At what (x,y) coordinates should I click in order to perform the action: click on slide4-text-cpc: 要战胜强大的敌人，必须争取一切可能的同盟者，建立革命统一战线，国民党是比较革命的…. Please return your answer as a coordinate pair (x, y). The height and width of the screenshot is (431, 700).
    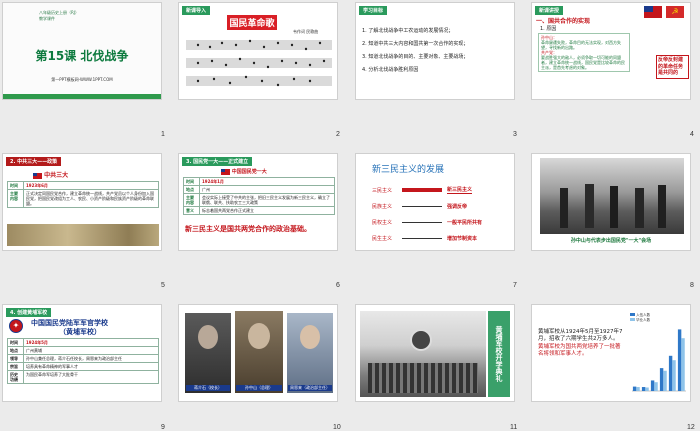
    Looking at the image, I should click on (583, 62).